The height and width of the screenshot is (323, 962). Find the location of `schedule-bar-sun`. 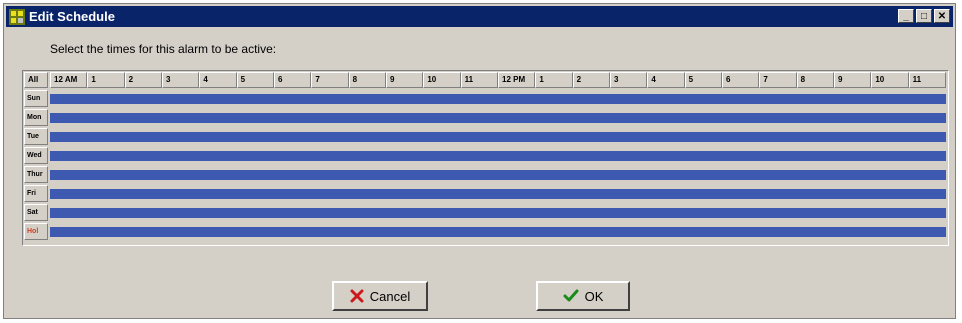

schedule-bar-sun is located at coordinates (498, 99).